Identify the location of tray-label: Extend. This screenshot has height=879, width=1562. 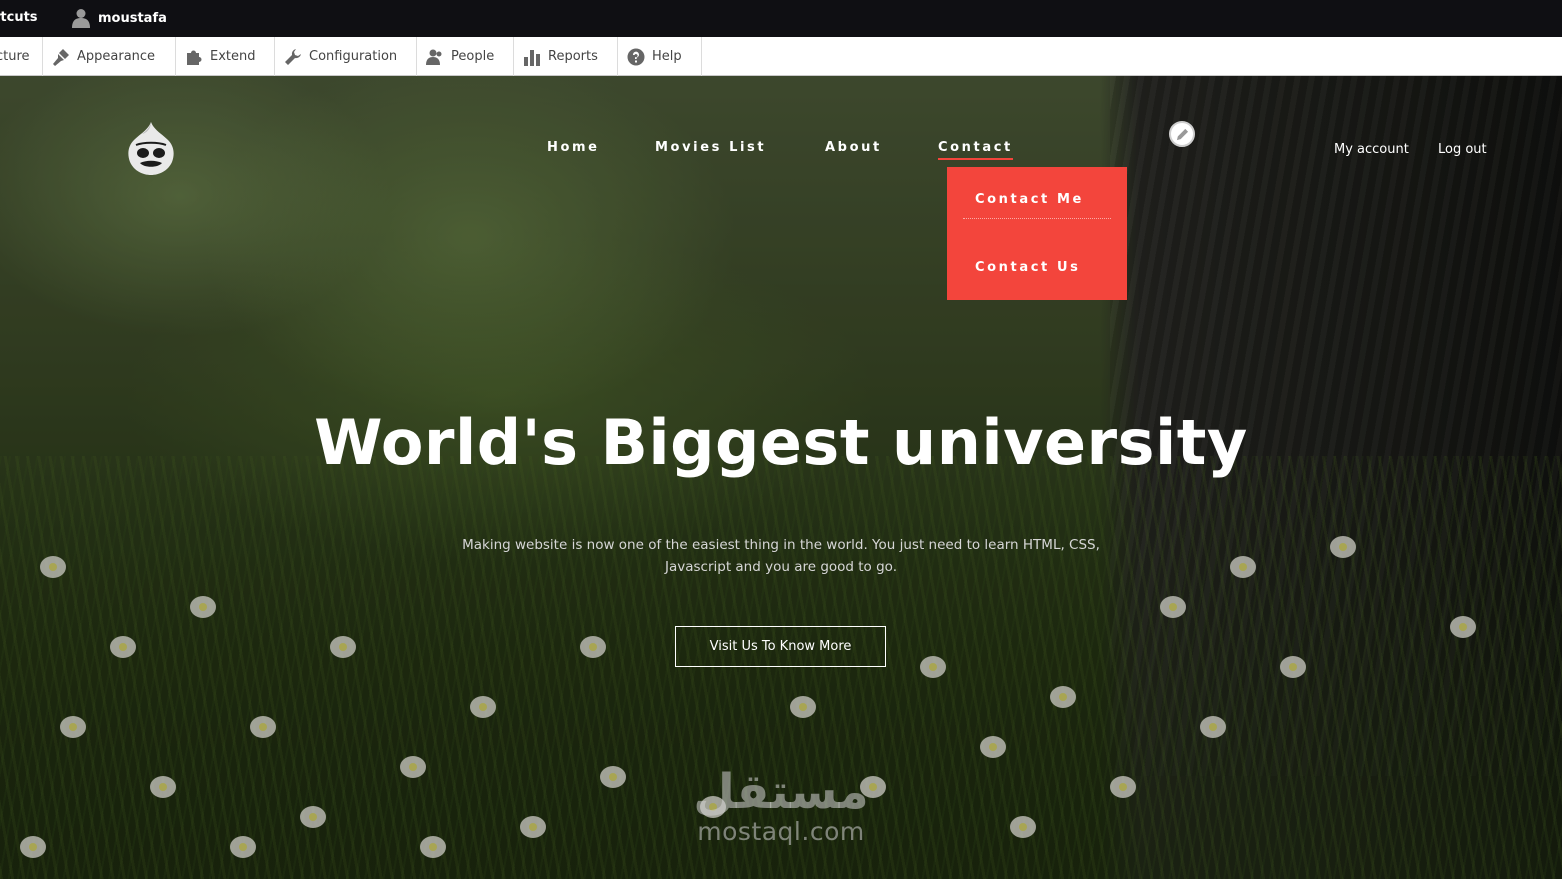
(233, 56).